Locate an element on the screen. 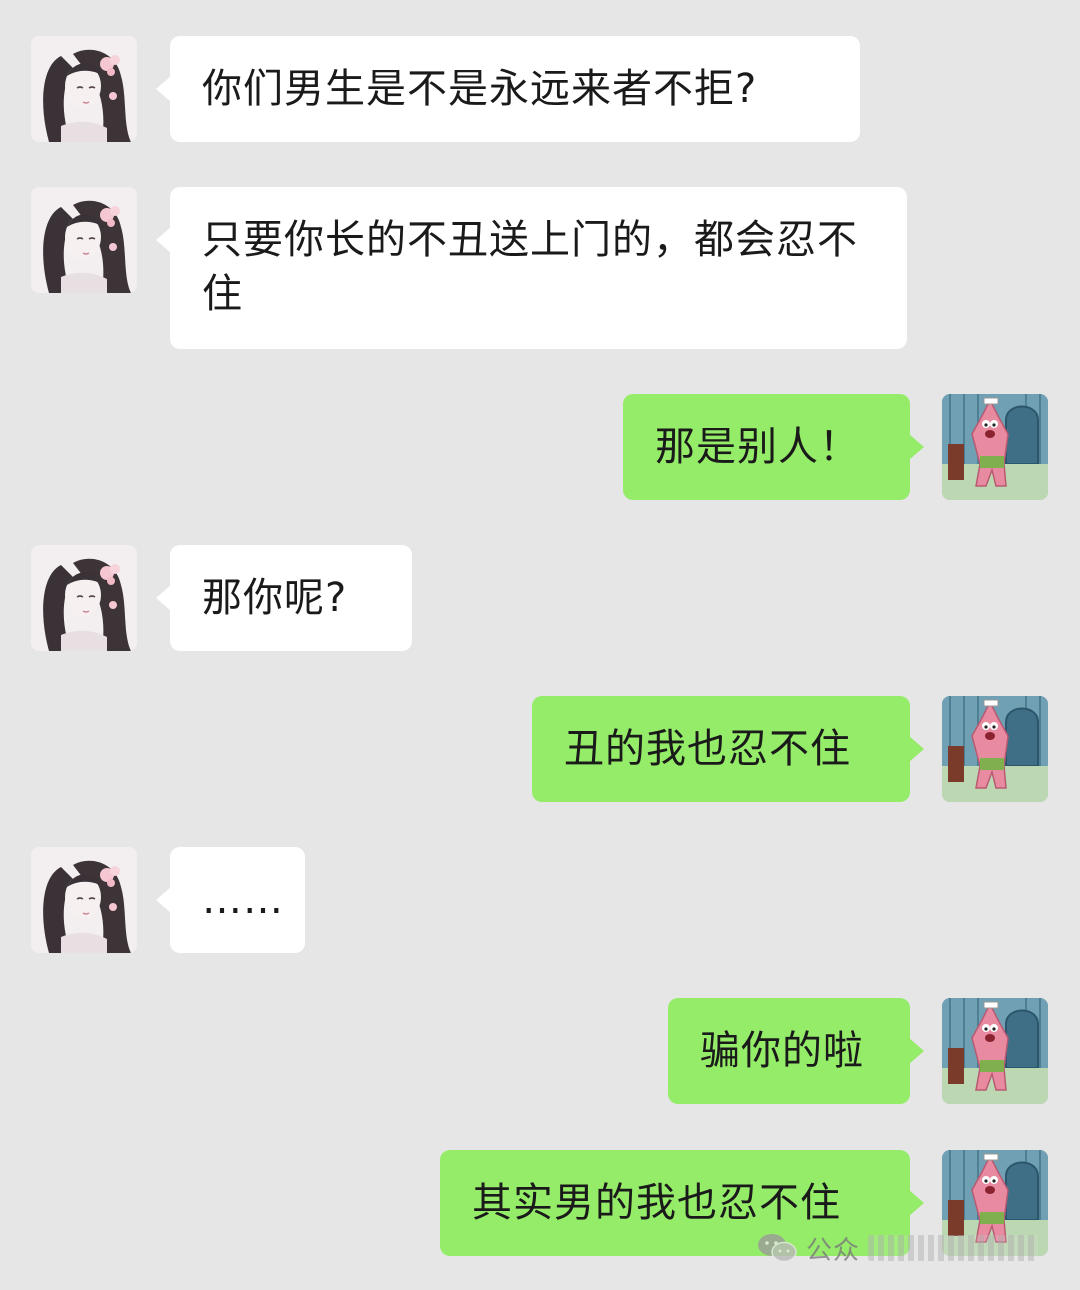 This screenshot has width=1080, height=1290. message-bubble-outgoing: 骗你的啦 is located at coordinates (796, 1051).